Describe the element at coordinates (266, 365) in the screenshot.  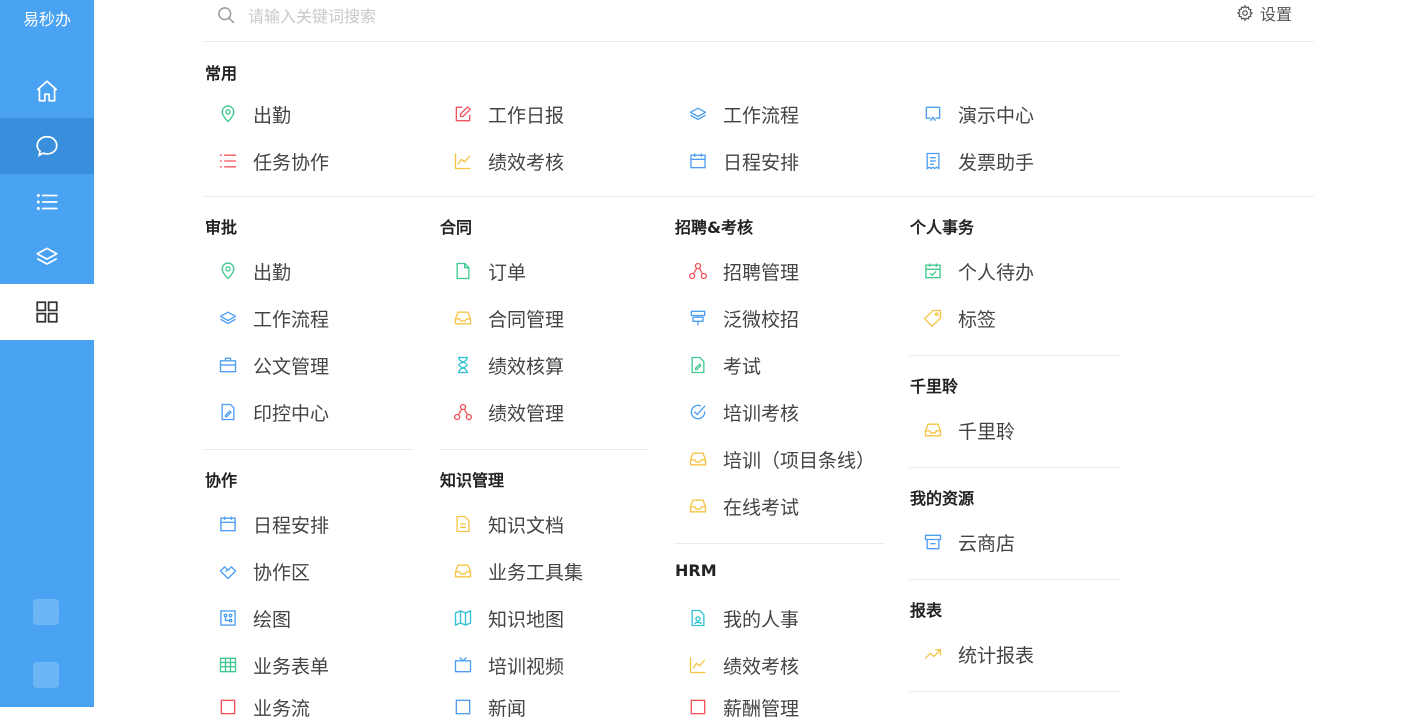
I see `menu-item: 公文管理` at that location.